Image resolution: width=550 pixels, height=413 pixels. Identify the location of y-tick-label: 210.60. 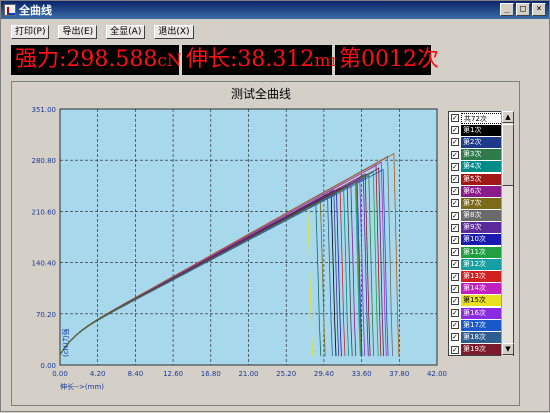
(44, 212).